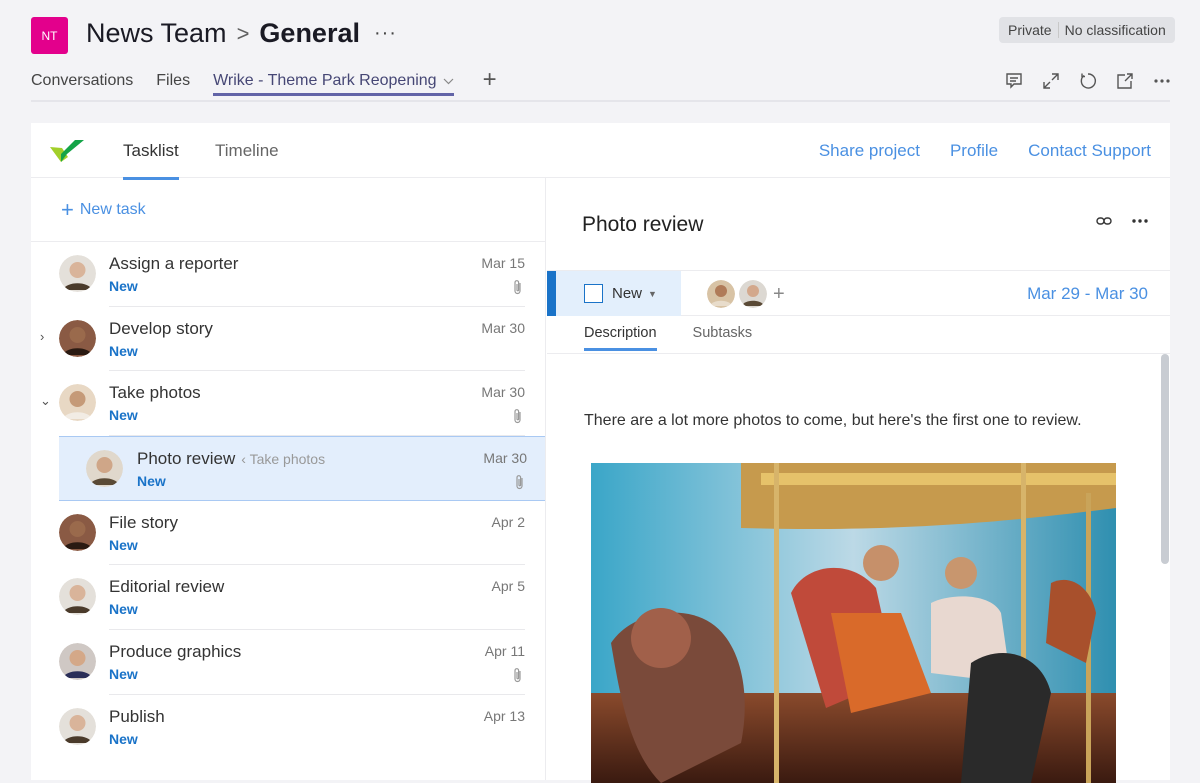  What do you see at coordinates (317, 404) in the screenshot?
I see `task-row-content: Take photos New Mar 30` at bounding box center [317, 404].